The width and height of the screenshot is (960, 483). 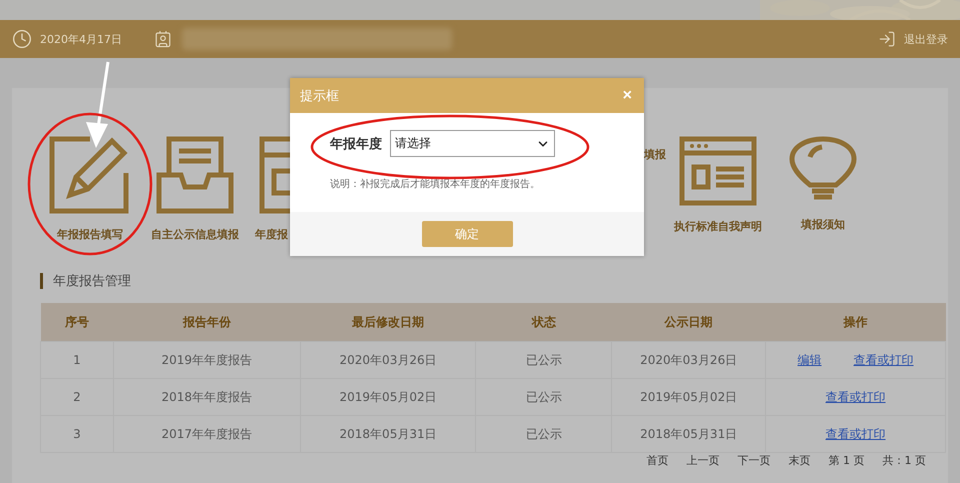 What do you see at coordinates (90, 234) in the screenshot?
I see `tile-label: 年报报告填写` at bounding box center [90, 234].